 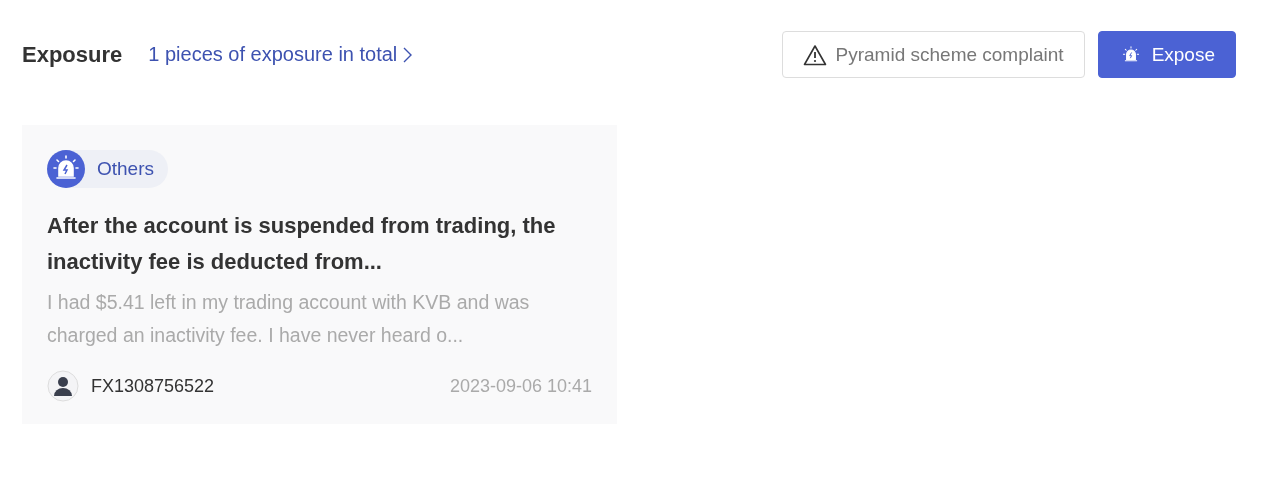 What do you see at coordinates (814, 54) in the screenshot?
I see `warning-icon` at bounding box center [814, 54].